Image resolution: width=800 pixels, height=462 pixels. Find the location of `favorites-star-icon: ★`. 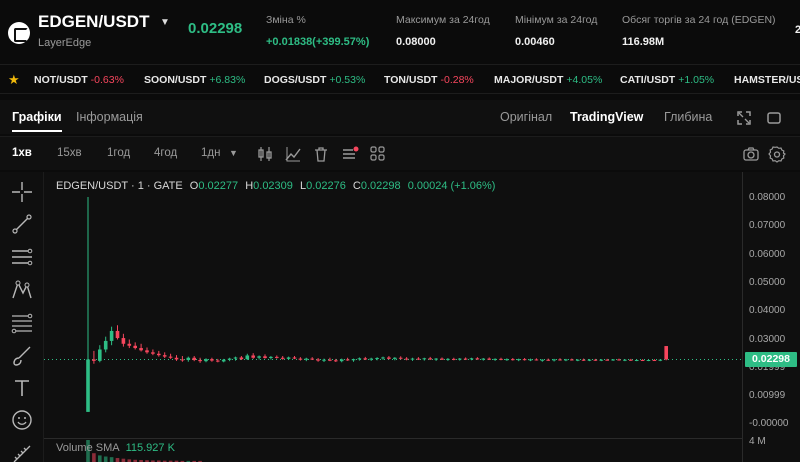

favorites-star-icon: ★ is located at coordinates (14, 80).